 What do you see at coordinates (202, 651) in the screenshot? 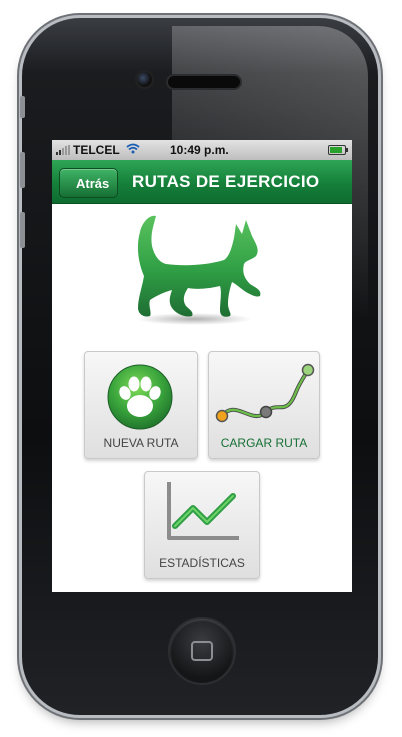
I see `home-square-icon` at bounding box center [202, 651].